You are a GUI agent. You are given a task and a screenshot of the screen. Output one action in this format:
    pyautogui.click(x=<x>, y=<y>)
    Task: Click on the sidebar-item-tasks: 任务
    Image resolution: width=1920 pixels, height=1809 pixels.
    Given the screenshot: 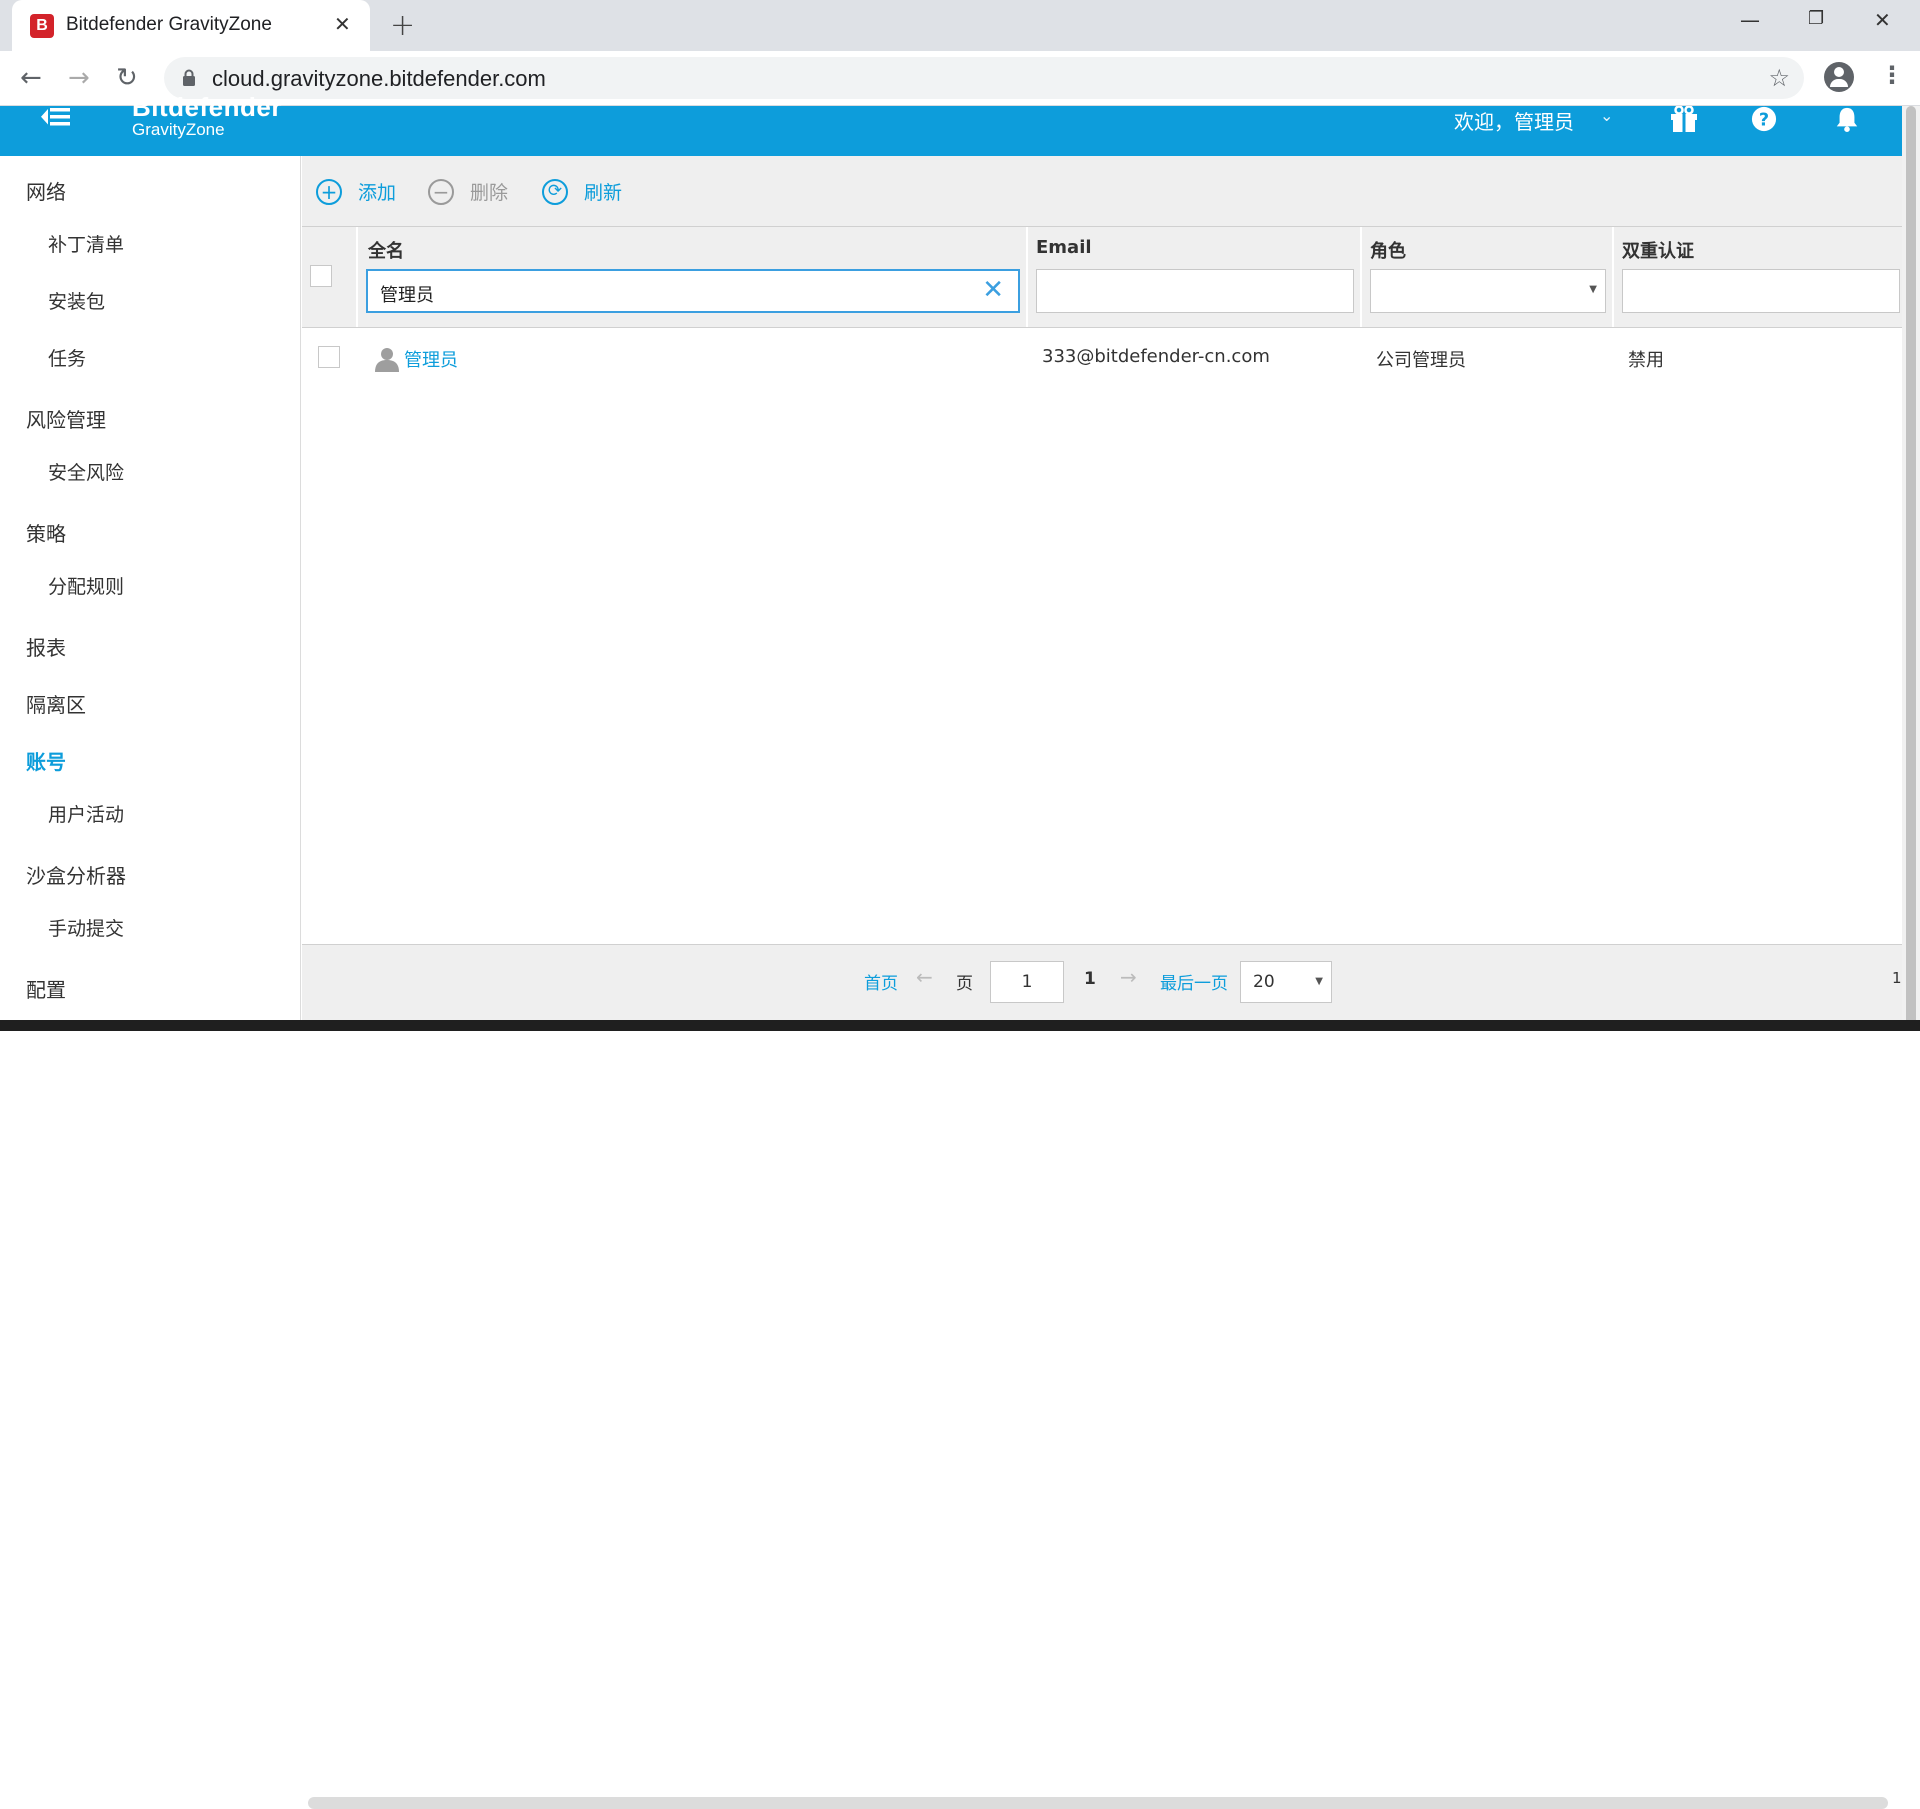 What is the action you would take?
    pyautogui.click(x=67, y=357)
    